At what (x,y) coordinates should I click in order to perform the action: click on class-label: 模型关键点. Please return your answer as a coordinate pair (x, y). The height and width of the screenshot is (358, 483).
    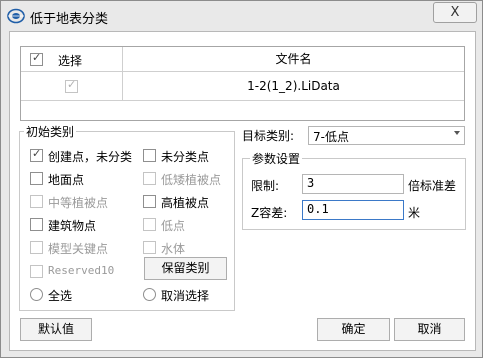
    Looking at the image, I should click on (78, 249).